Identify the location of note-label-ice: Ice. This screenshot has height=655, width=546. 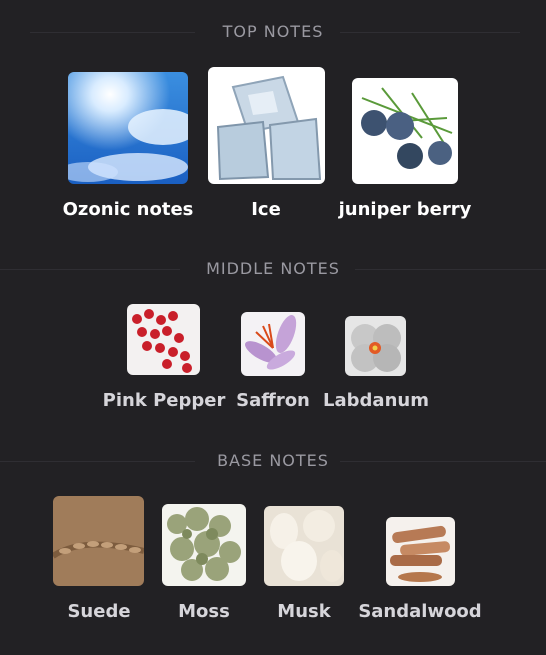
(266, 209).